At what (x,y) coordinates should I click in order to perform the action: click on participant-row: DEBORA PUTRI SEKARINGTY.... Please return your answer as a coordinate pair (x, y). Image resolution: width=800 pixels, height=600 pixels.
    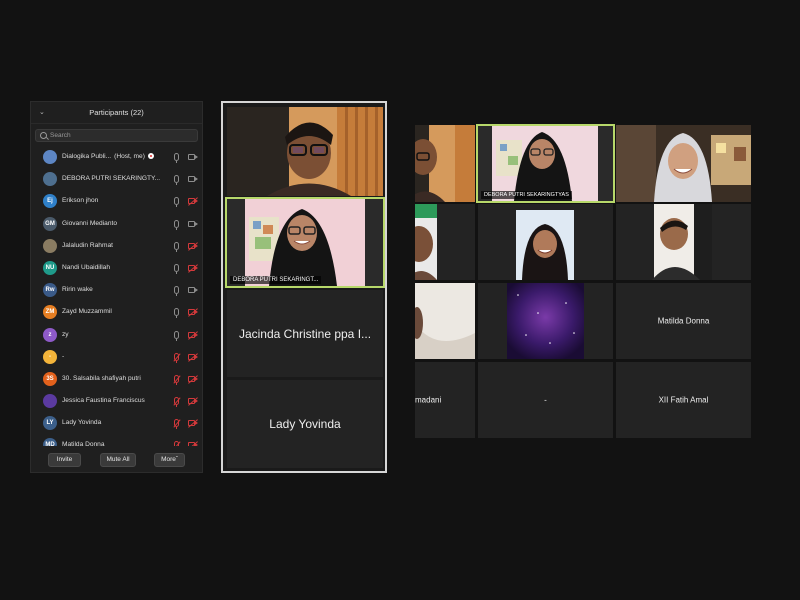
    Looking at the image, I should click on (116, 179).